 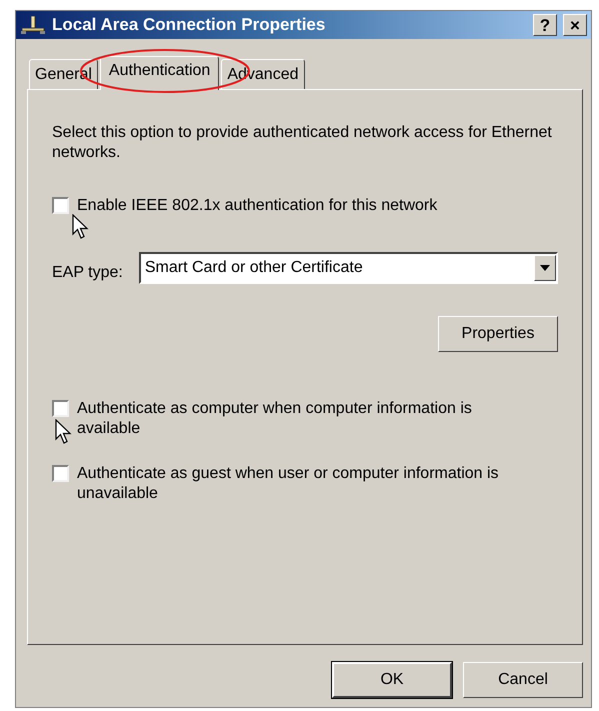 I want to click on help-button: ?, so click(x=545, y=25).